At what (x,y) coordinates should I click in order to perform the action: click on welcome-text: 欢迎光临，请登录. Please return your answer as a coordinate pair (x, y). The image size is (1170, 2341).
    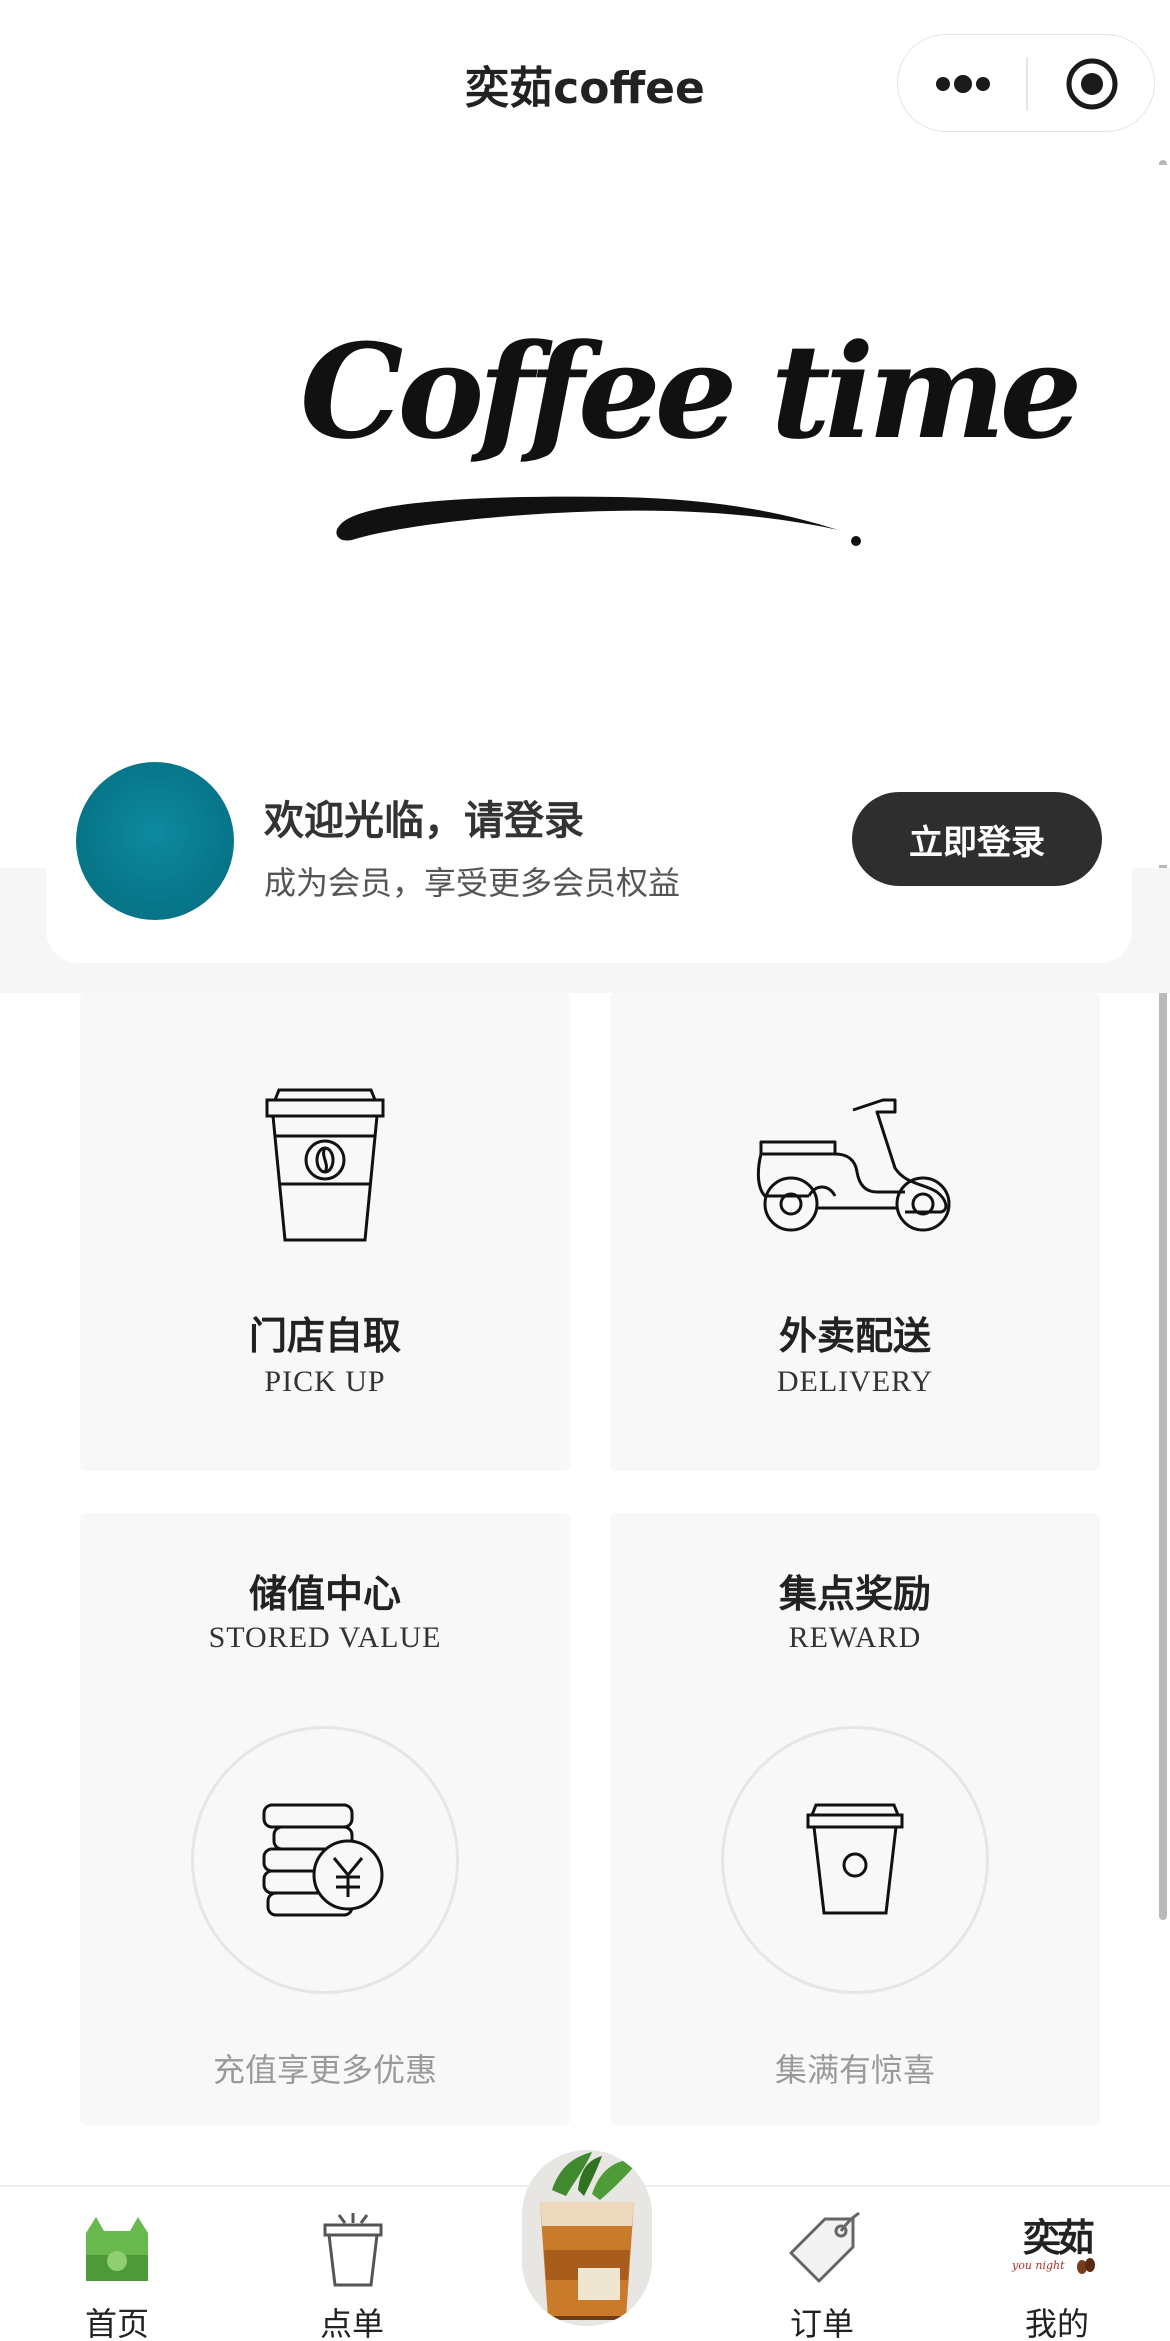
    Looking at the image, I should click on (424, 821).